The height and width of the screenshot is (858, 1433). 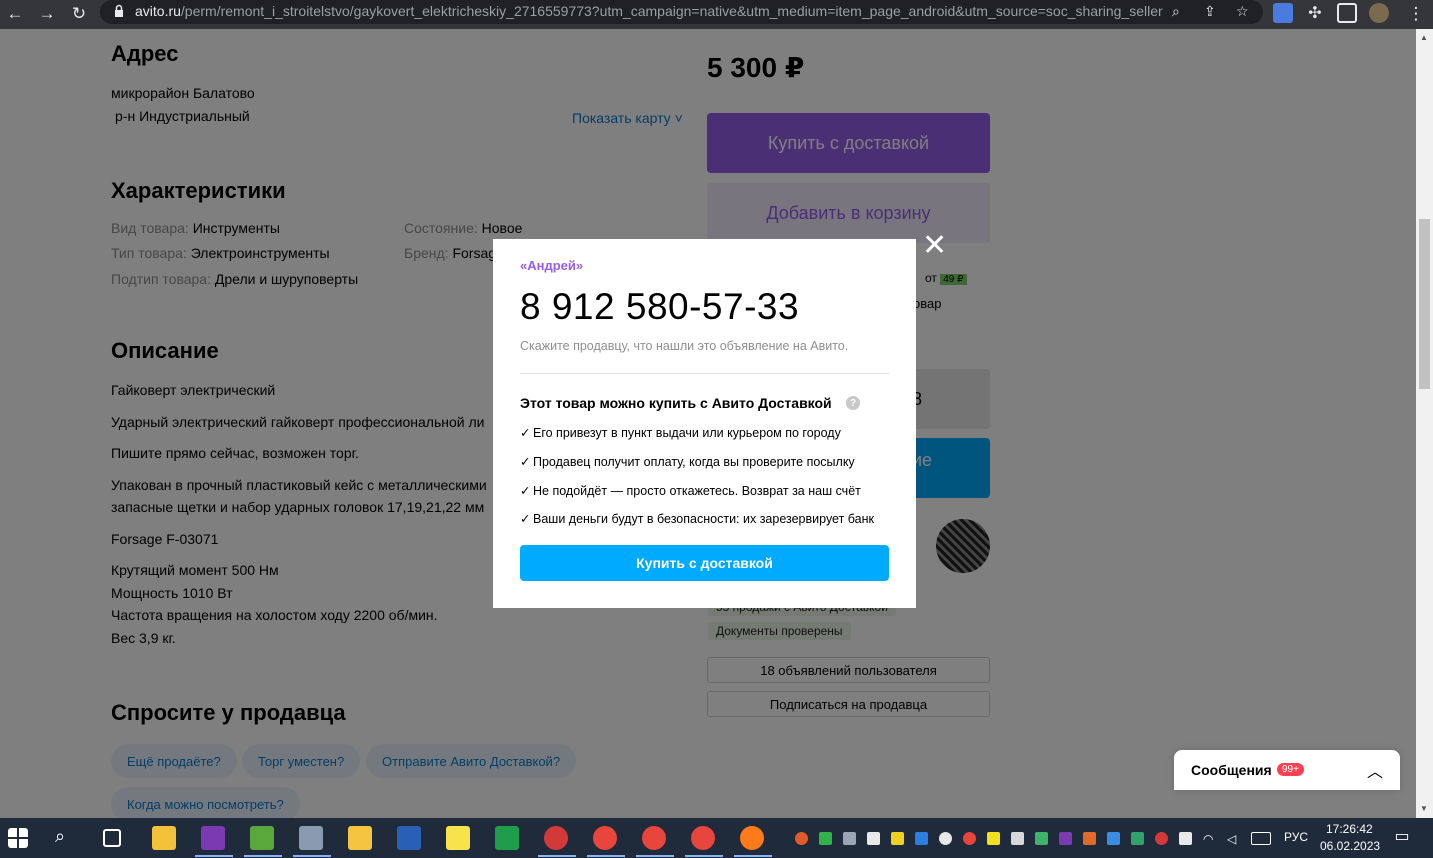 I want to click on forward-icon: →, so click(x=47, y=14).